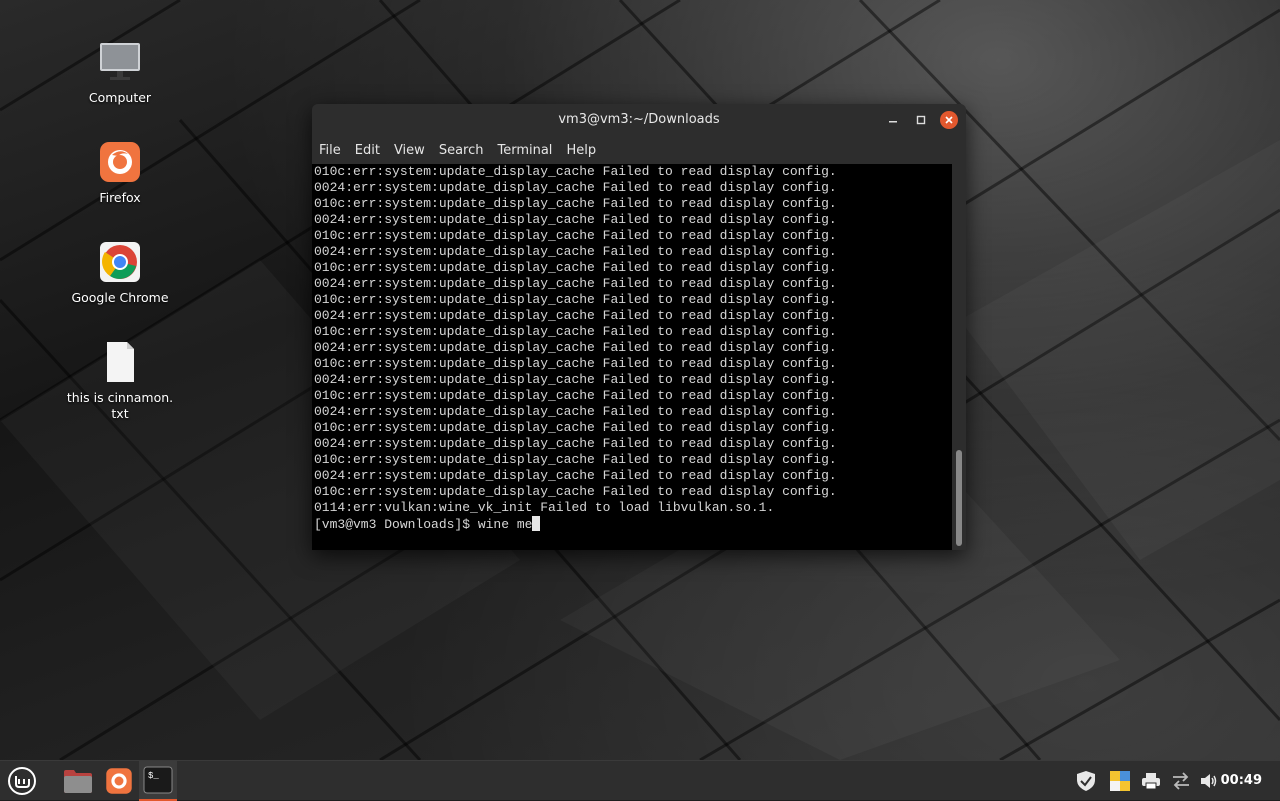 The height and width of the screenshot is (801, 1280). Describe the element at coordinates (120, 197) in the screenshot. I see `desktop-icon-label: Firefox` at that location.